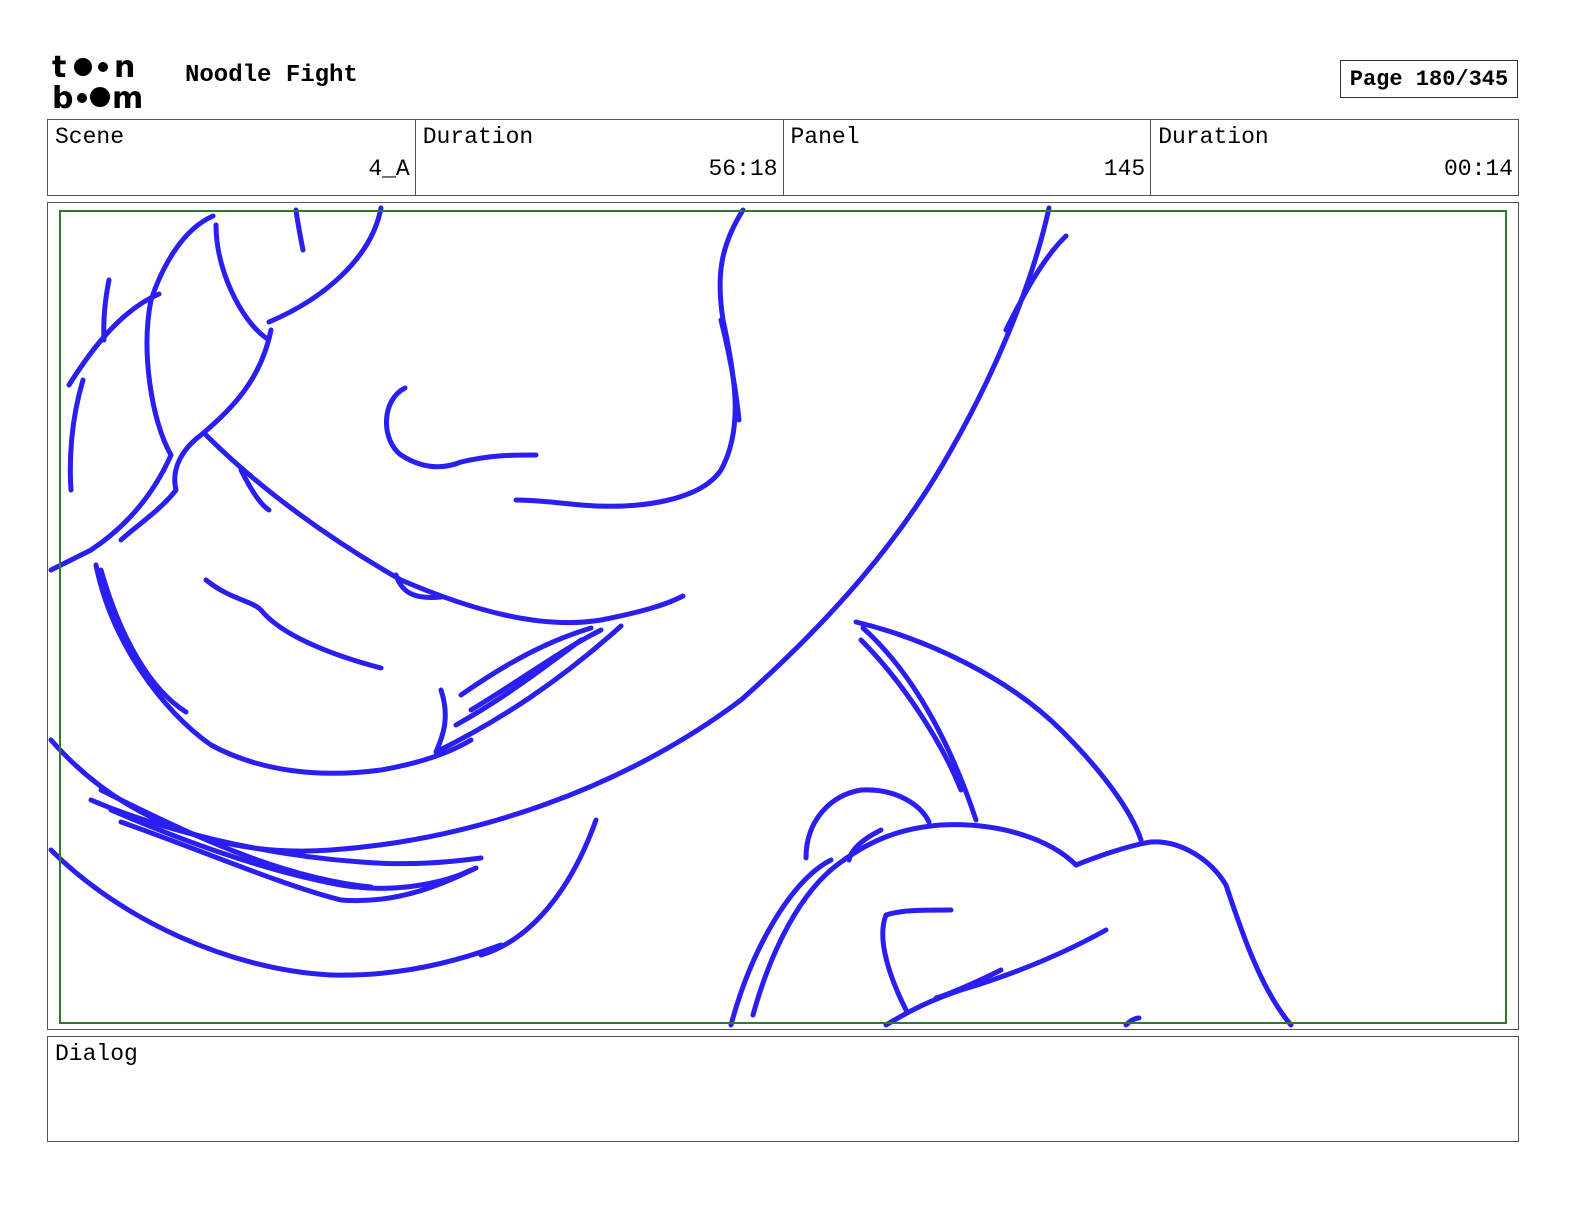 This screenshot has width=1584, height=1224. I want to click on scene-value: 4_A, so click(389, 169).